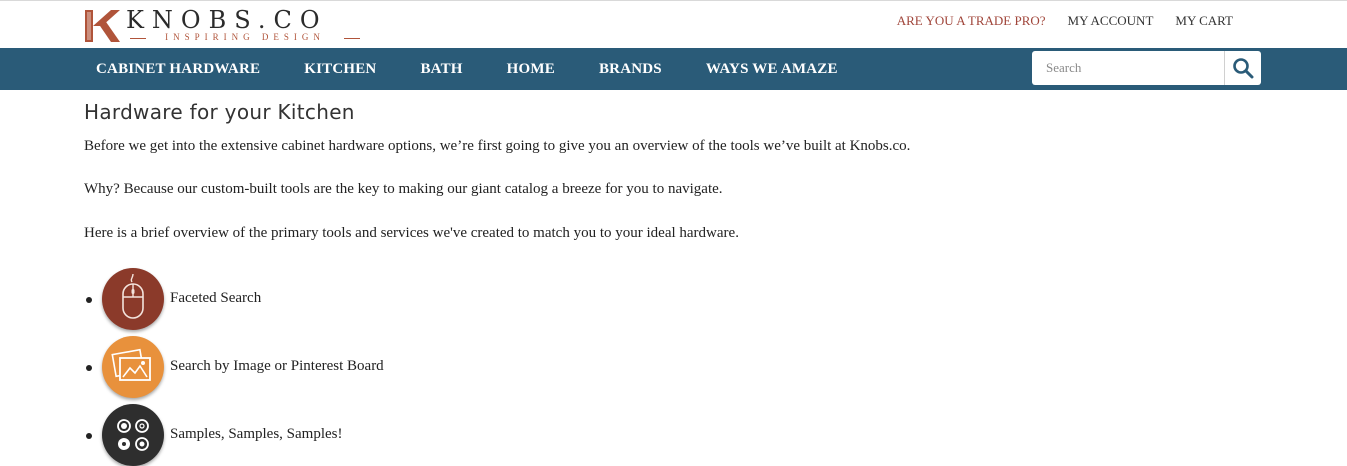 The width and height of the screenshot is (1347, 466). I want to click on list-item: Search by Image or Pinterest Board, so click(384, 368).